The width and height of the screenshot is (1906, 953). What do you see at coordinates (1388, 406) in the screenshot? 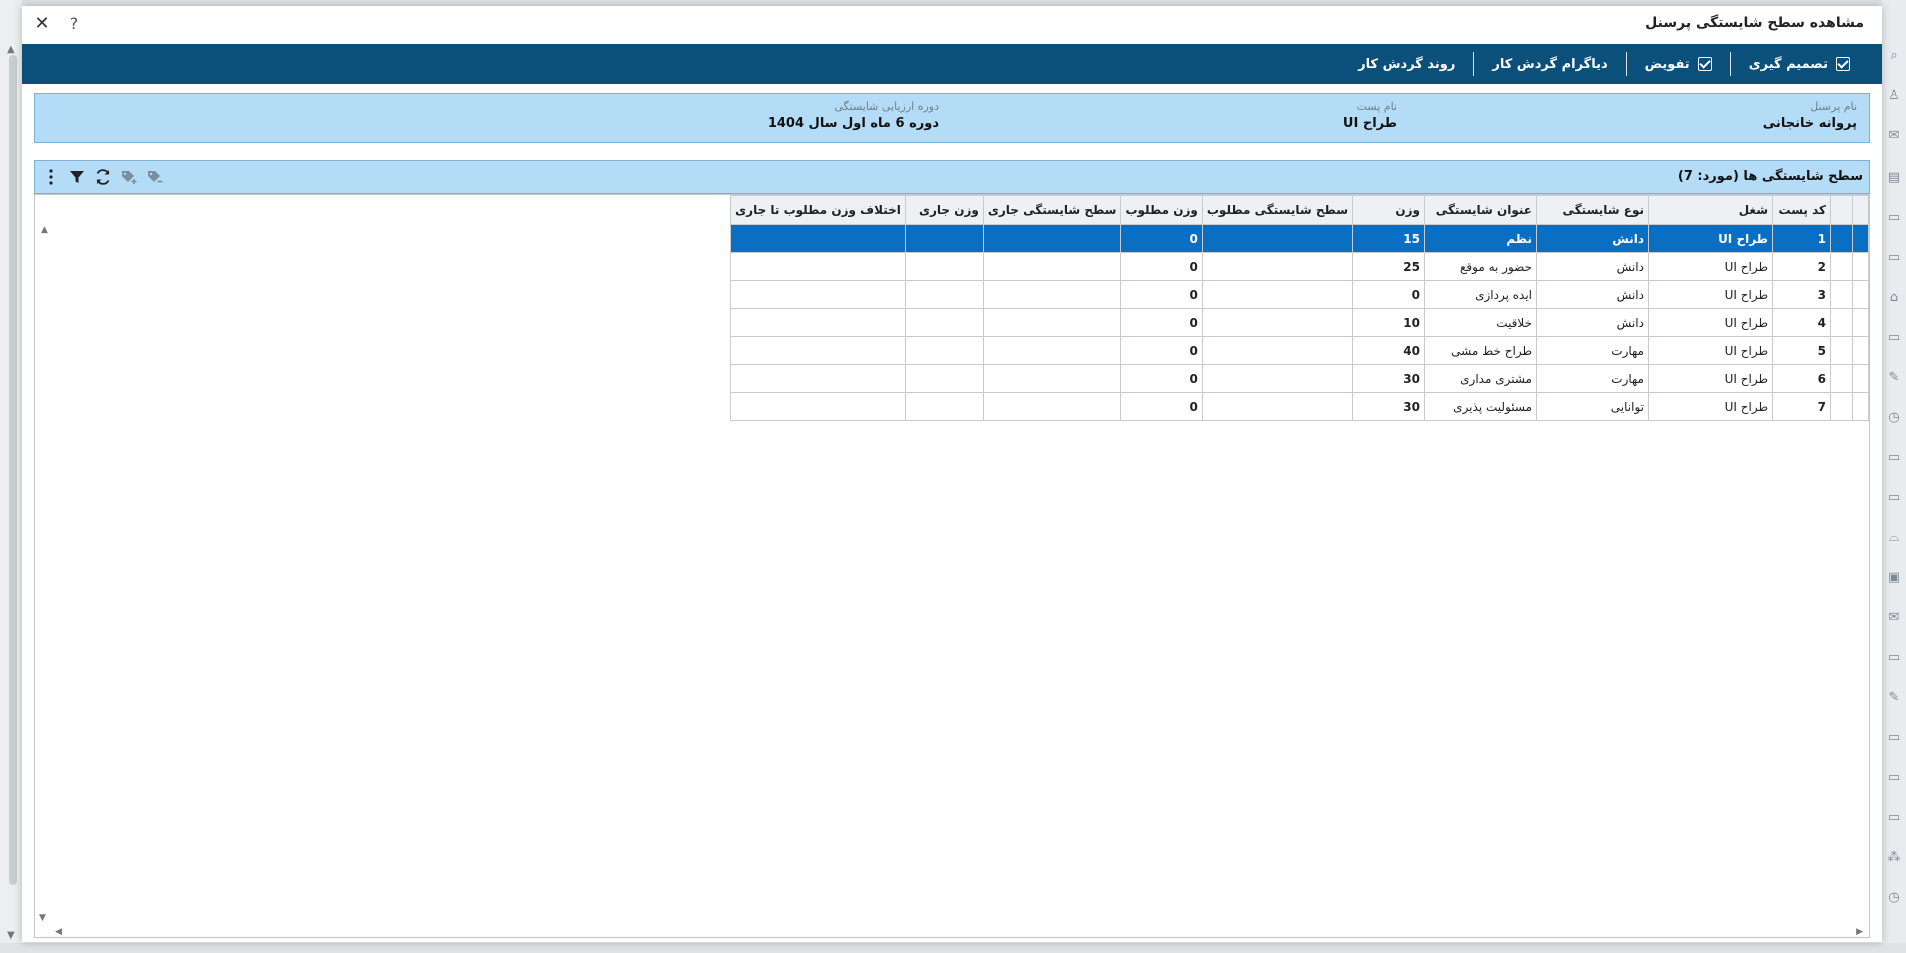
I see `cell-weight: 30` at bounding box center [1388, 406].